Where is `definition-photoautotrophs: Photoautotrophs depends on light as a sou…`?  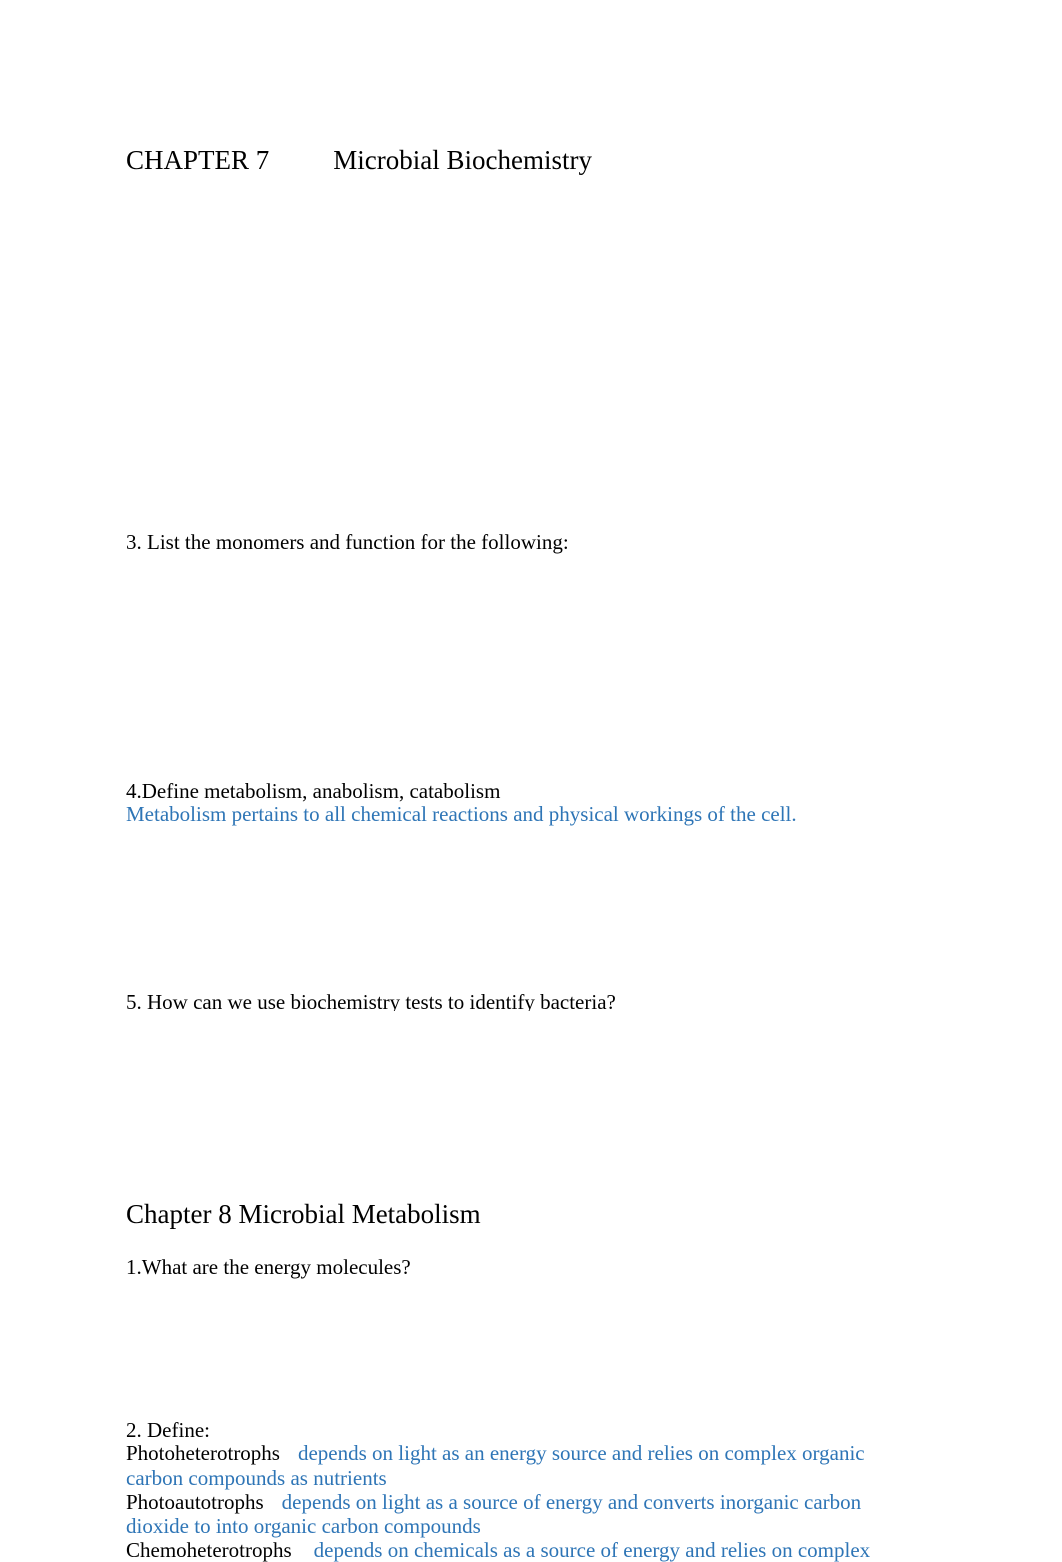 definition-photoautotrophs: Photoautotrophs depends on light as a sou… is located at coordinates (493, 1502).